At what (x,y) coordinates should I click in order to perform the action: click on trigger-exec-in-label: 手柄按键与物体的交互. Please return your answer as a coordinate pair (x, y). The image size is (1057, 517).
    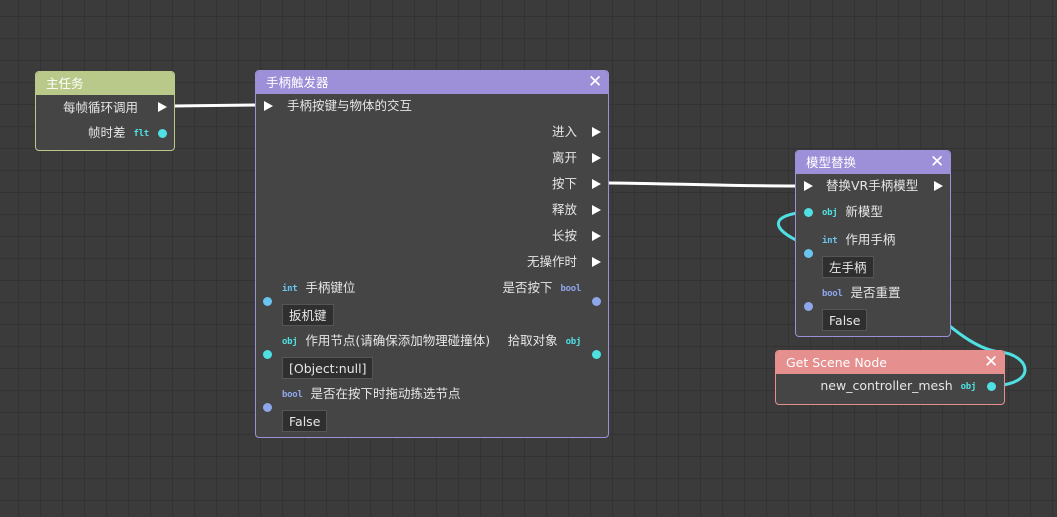
    Looking at the image, I should click on (350, 105).